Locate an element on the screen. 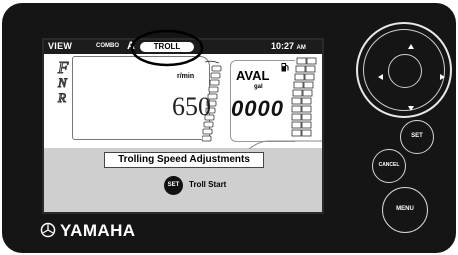 This screenshot has height=255, width=458. highlight-circle is located at coordinates (167, 48).